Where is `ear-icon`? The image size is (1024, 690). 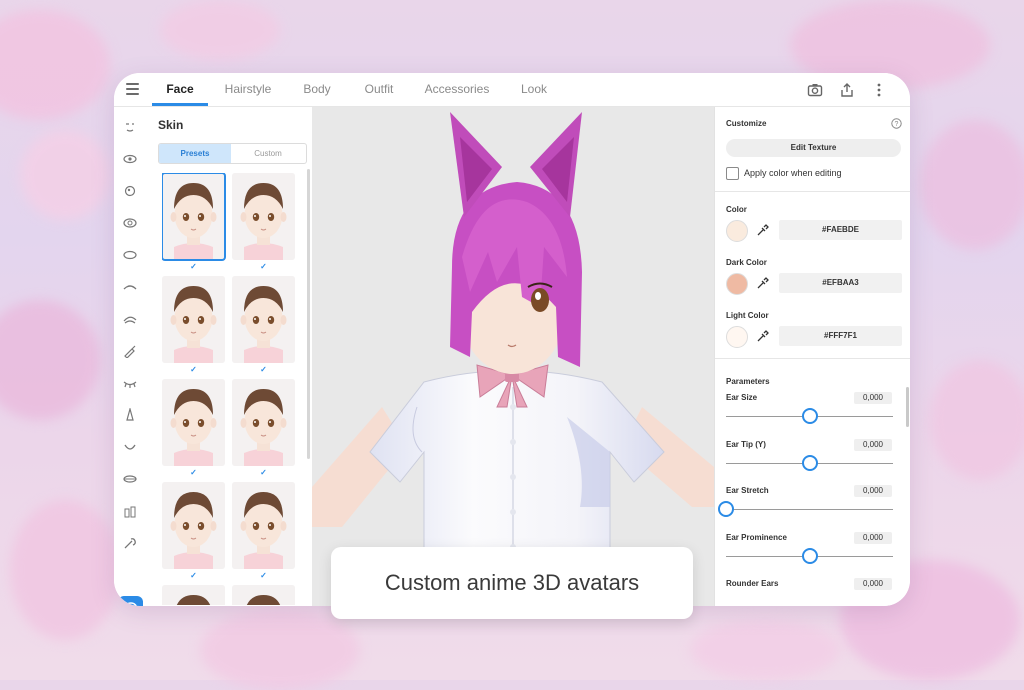 ear-icon is located at coordinates (130, 543).